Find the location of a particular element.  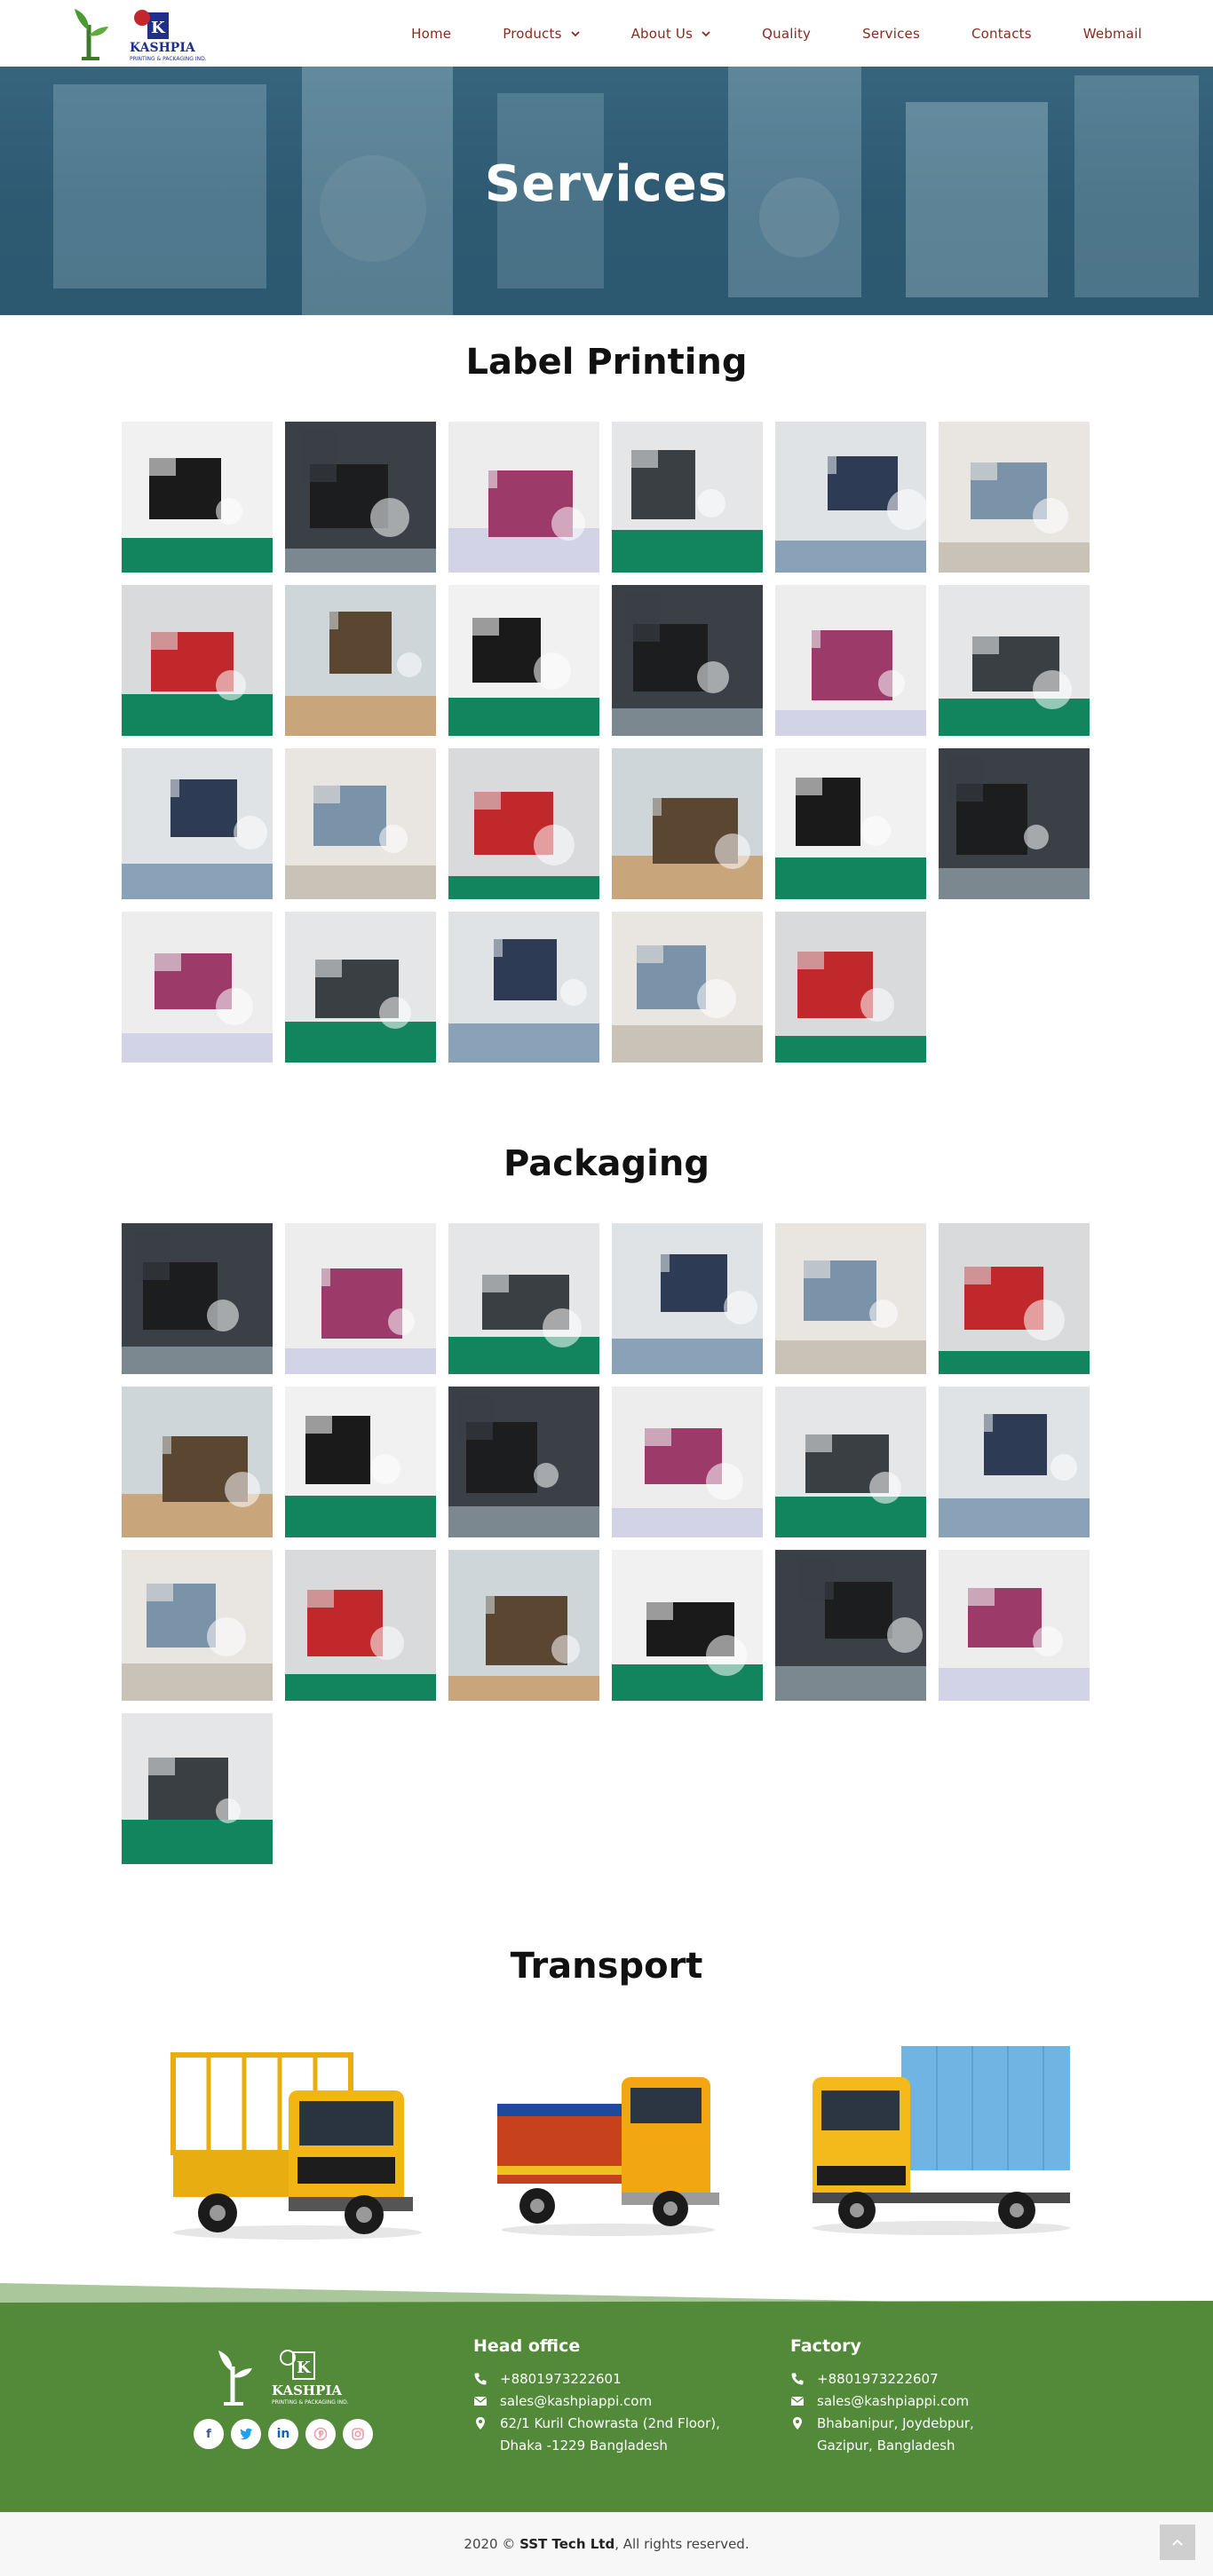

nav-about: About Us is located at coordinates (671, 34).